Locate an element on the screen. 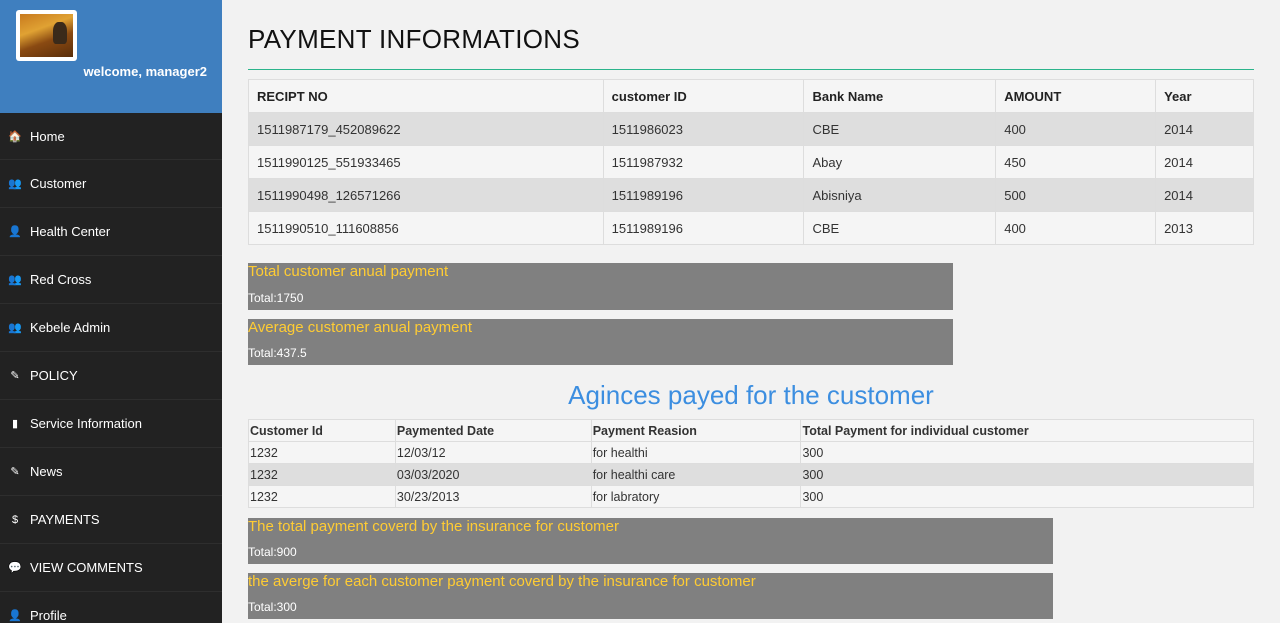  column-header: Total Payment for individual customer is located at coordinates (1027, 430).